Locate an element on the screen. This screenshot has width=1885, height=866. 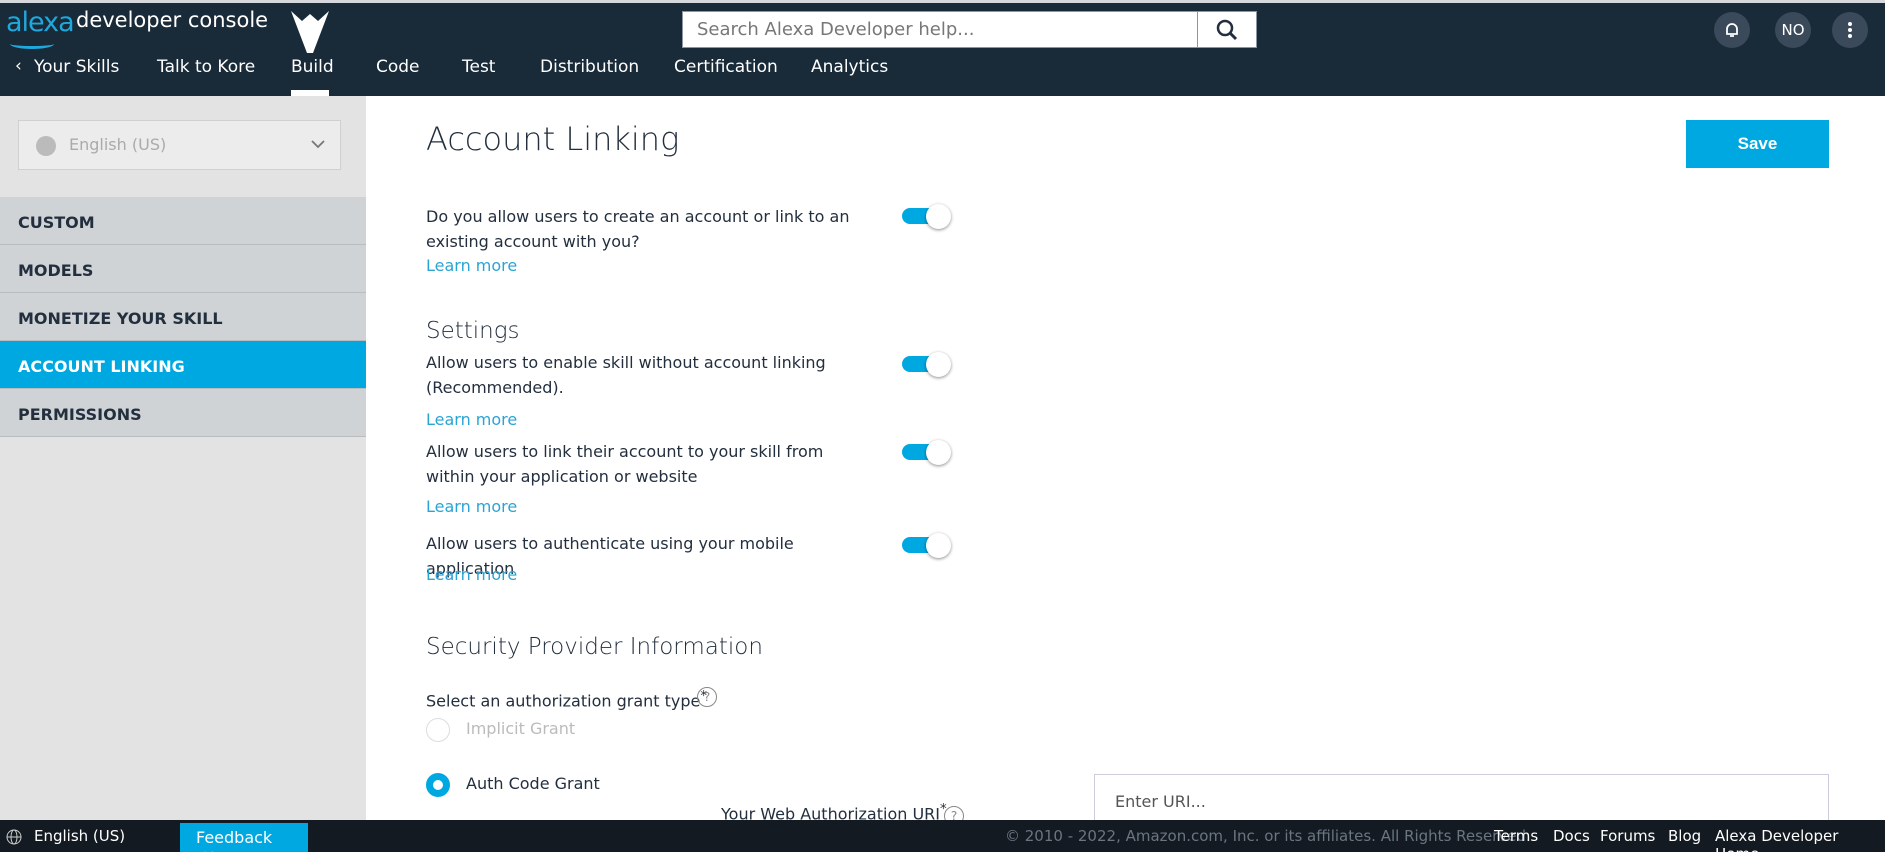
search-button is located at coordinates (1226, 29).